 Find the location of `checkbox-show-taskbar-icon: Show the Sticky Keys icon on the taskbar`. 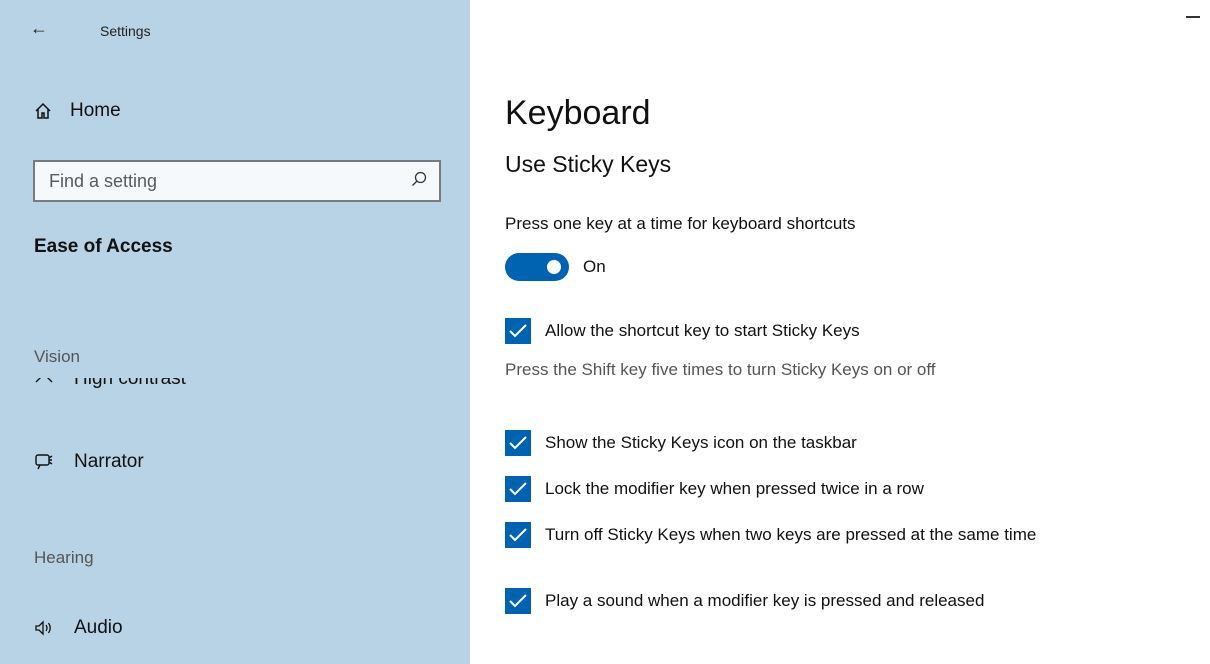

checkbox-show-taskbar-icon: Show the Sticky Keys icon on the taskbar is located at coordinates (825, 443).